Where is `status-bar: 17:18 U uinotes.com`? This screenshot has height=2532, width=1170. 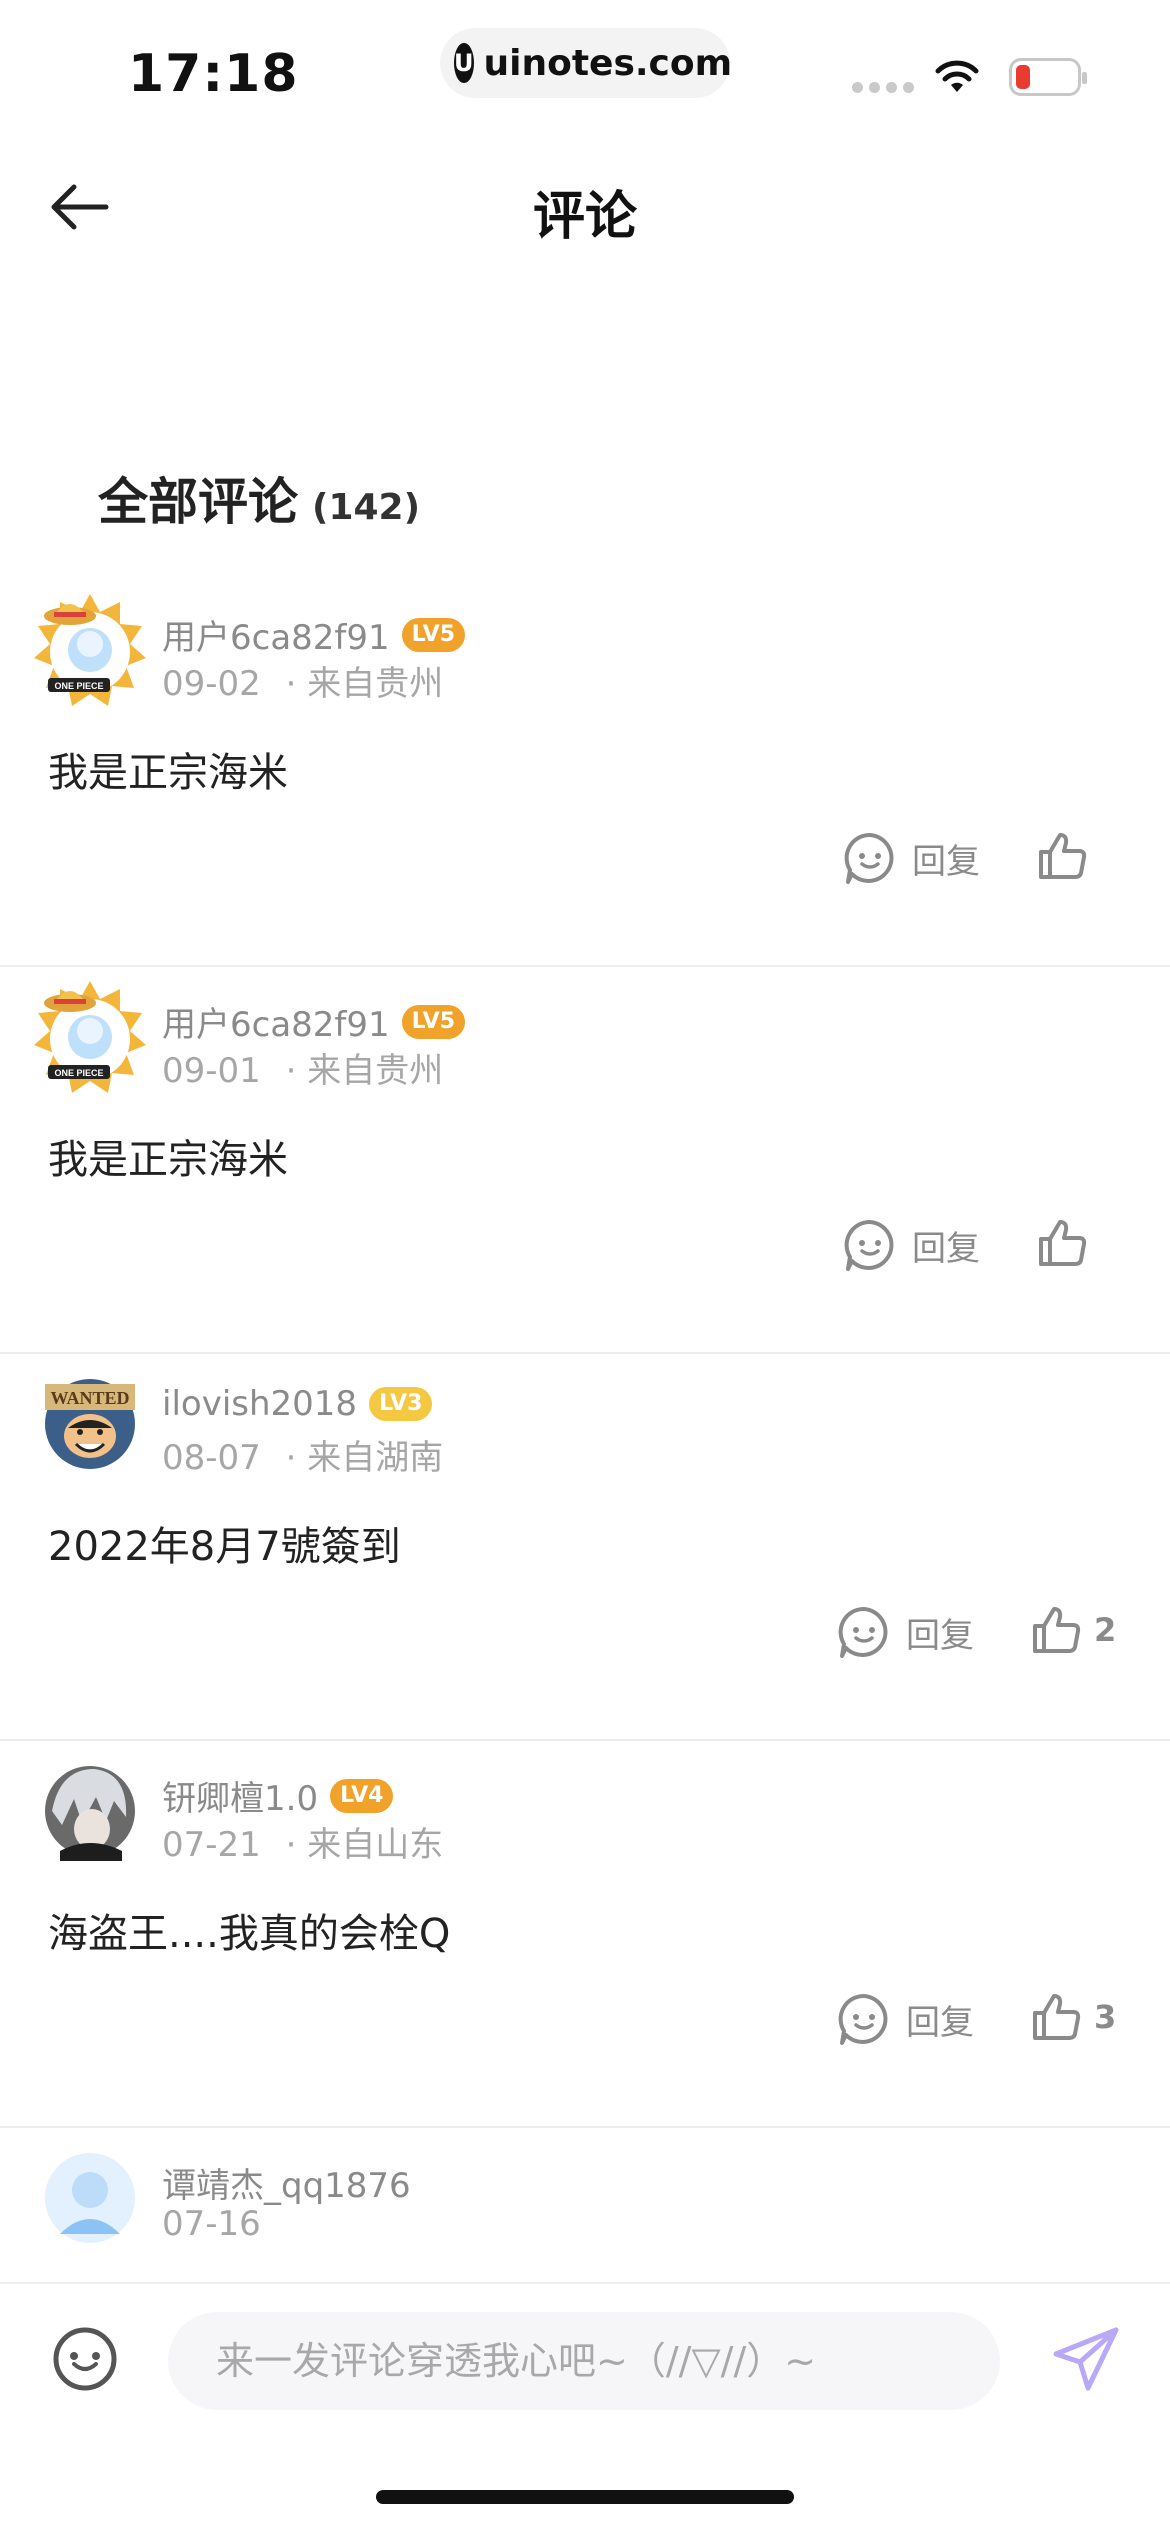
status-bar: 17:18 U uinotes.com is located at coordinates (585, 65).